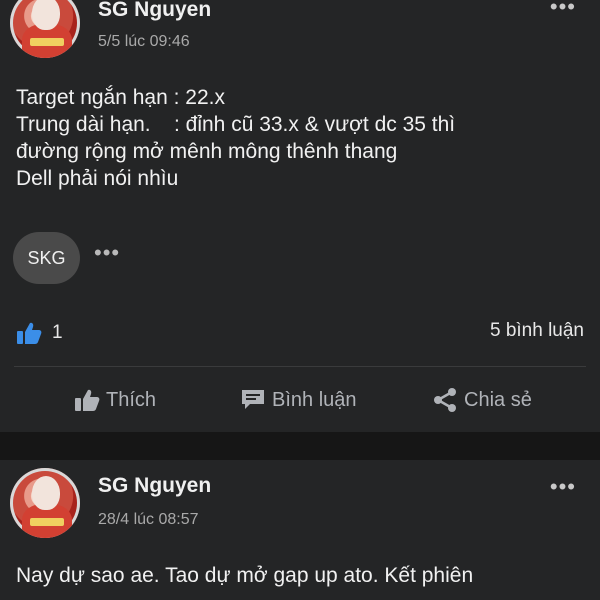  What do you see at coordinates (498, 399) in the screenshot?
I see `share-button-label: Chia sẻ` at bounding box center [498, 399].